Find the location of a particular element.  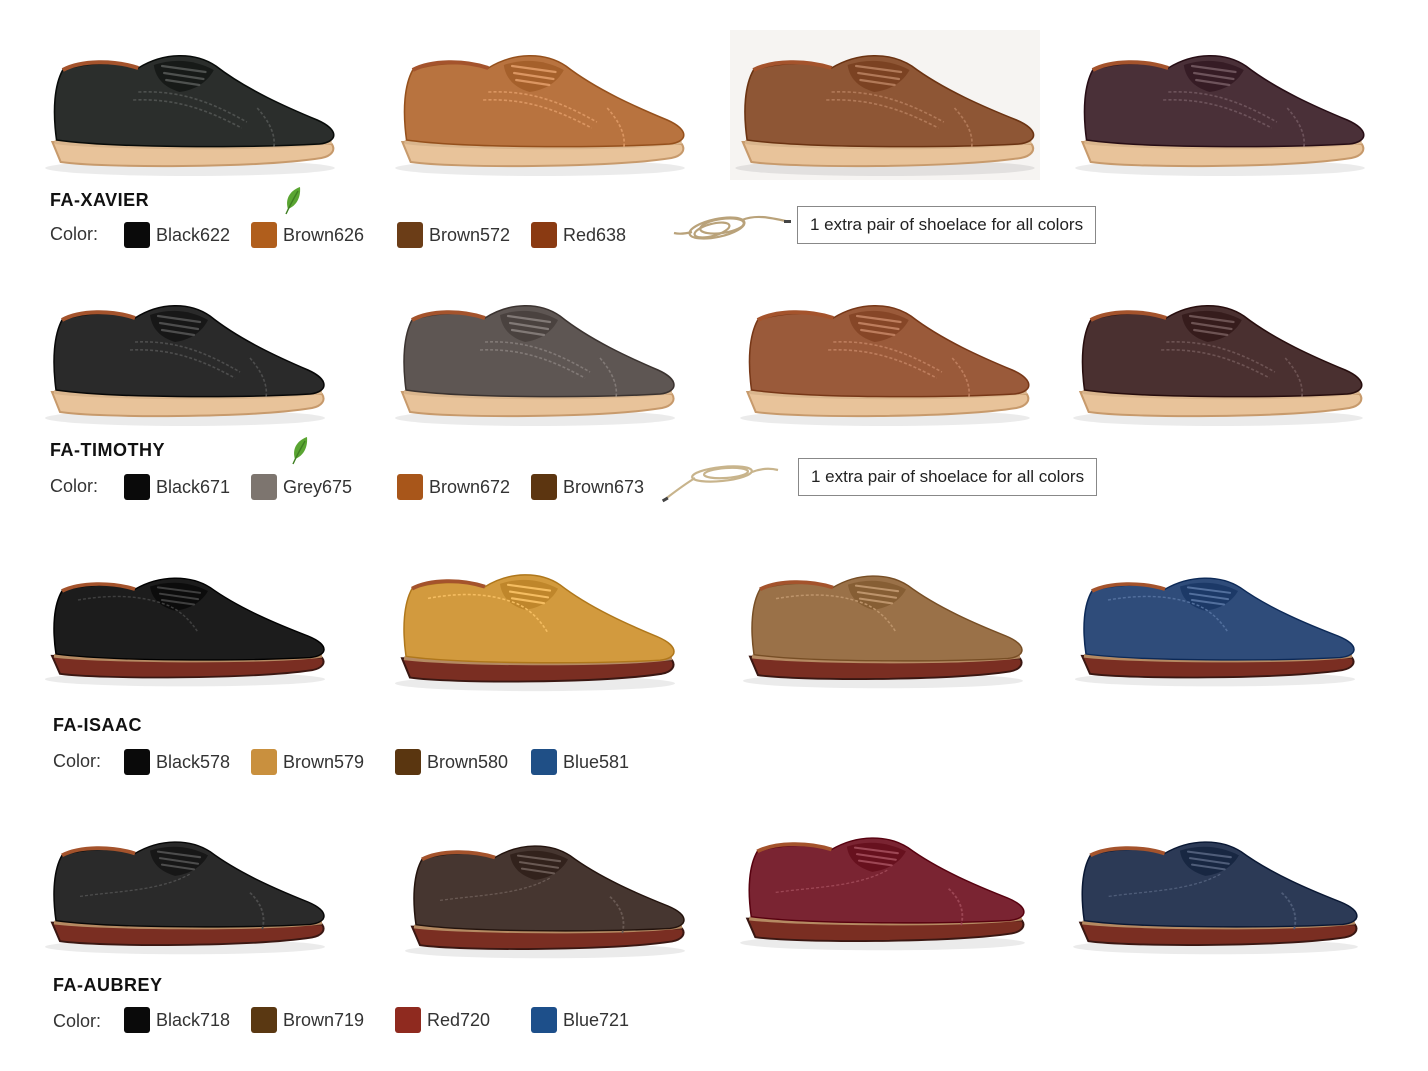

color-option: Blue581 is located at coordinates (580, 762).